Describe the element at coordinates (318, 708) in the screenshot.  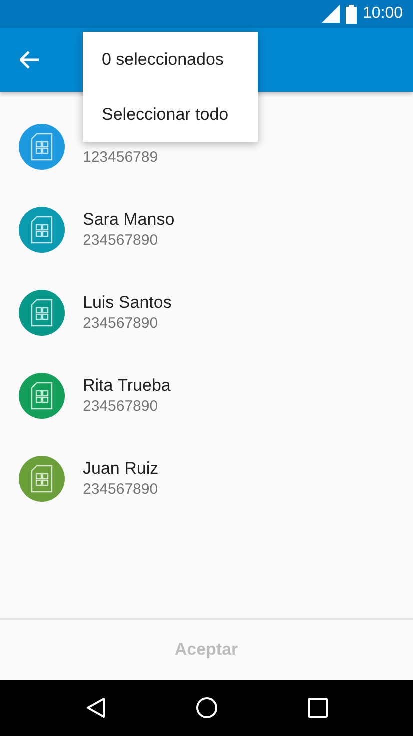
I see `recents-icon` at that location.